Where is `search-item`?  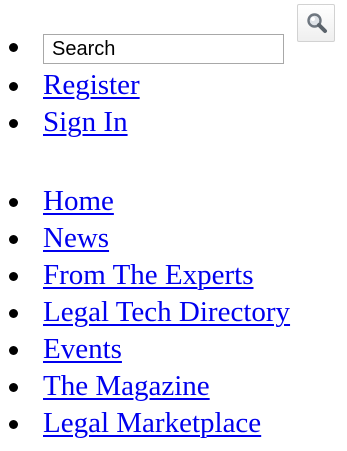
search-item is located at coordinates (173, 35).